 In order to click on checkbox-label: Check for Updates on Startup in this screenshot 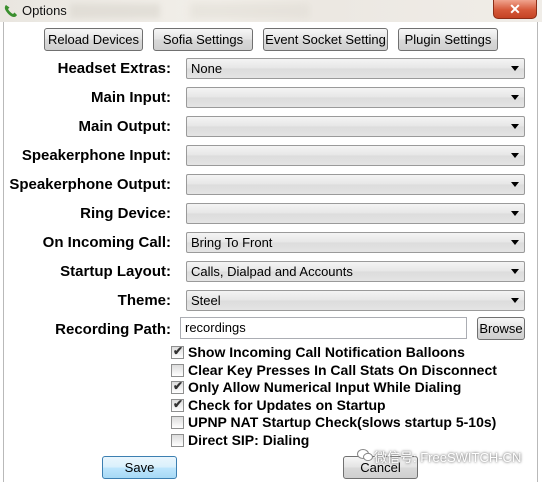, I will do `click(287, 404)`.